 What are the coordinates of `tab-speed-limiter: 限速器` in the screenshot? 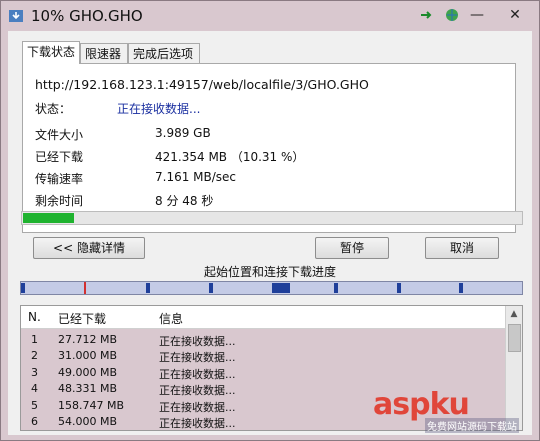 It's located at (104, 53).